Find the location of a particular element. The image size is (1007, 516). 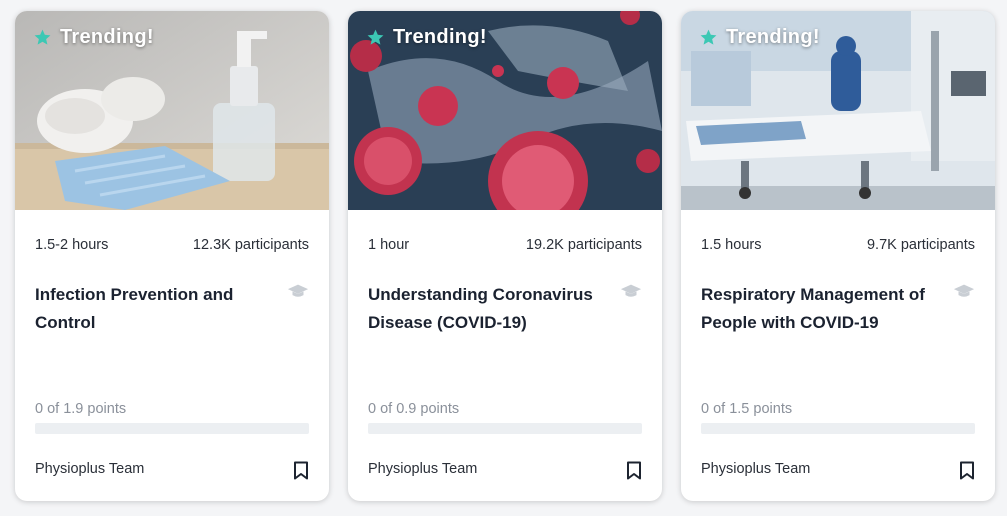

course-points: 0 of 0.9 points is located at coordinates (414, 409).